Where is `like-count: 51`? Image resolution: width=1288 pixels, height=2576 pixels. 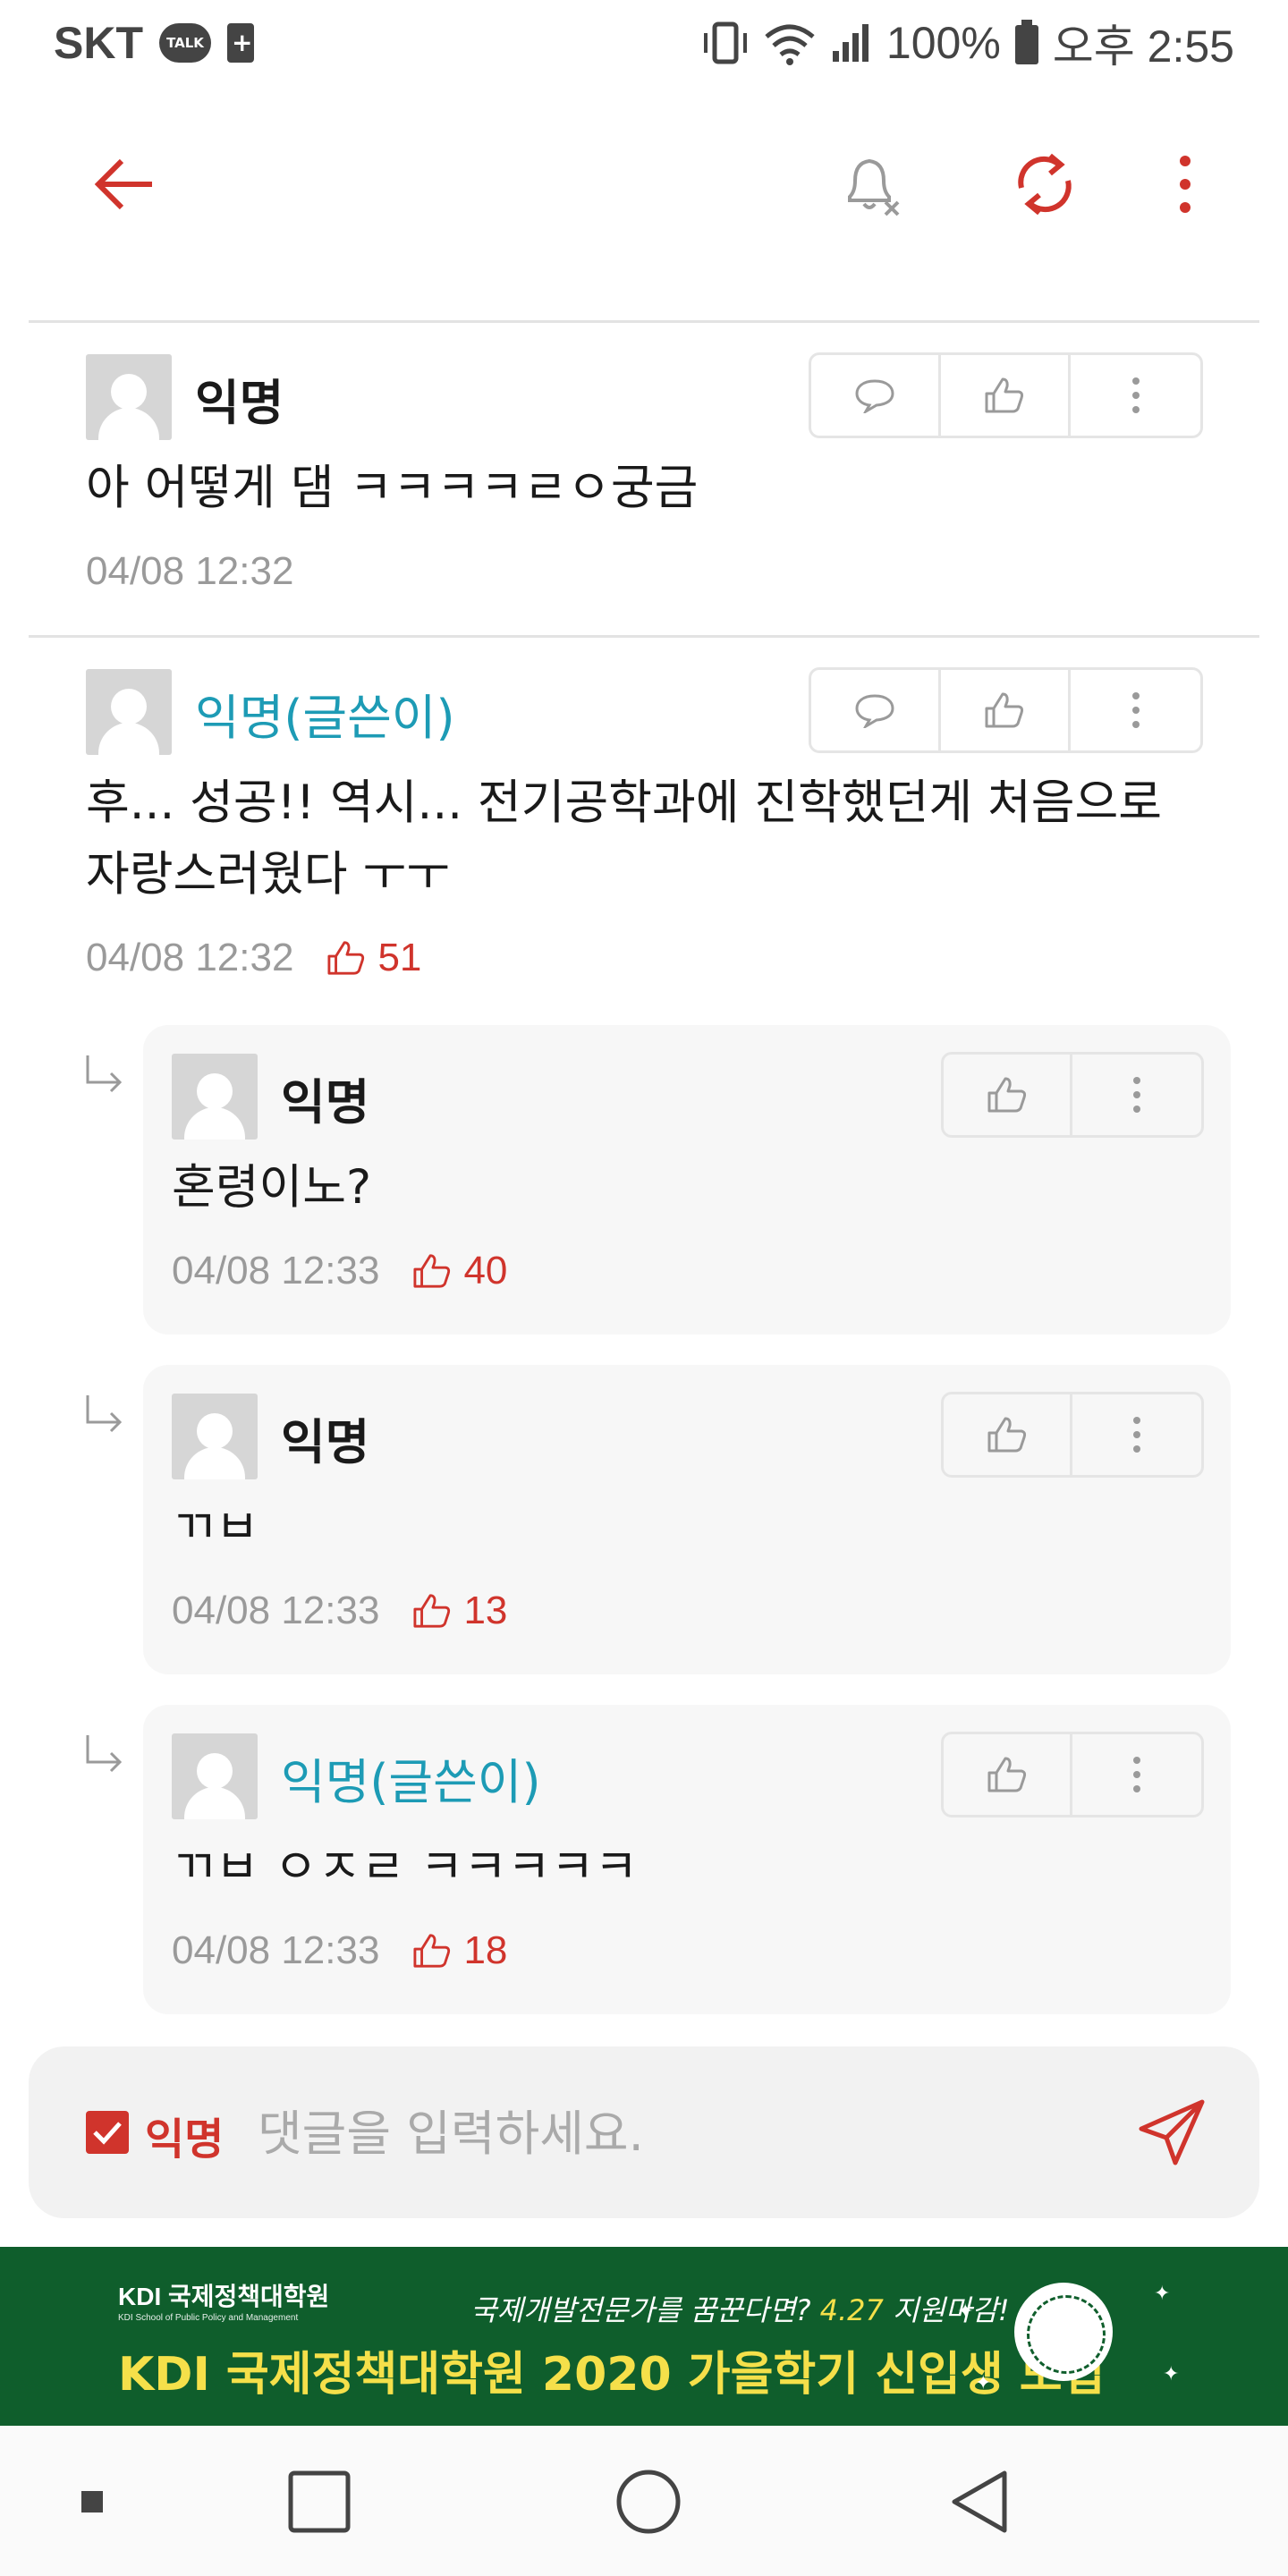
like-count: 51 is located at coordinates (373, 958).